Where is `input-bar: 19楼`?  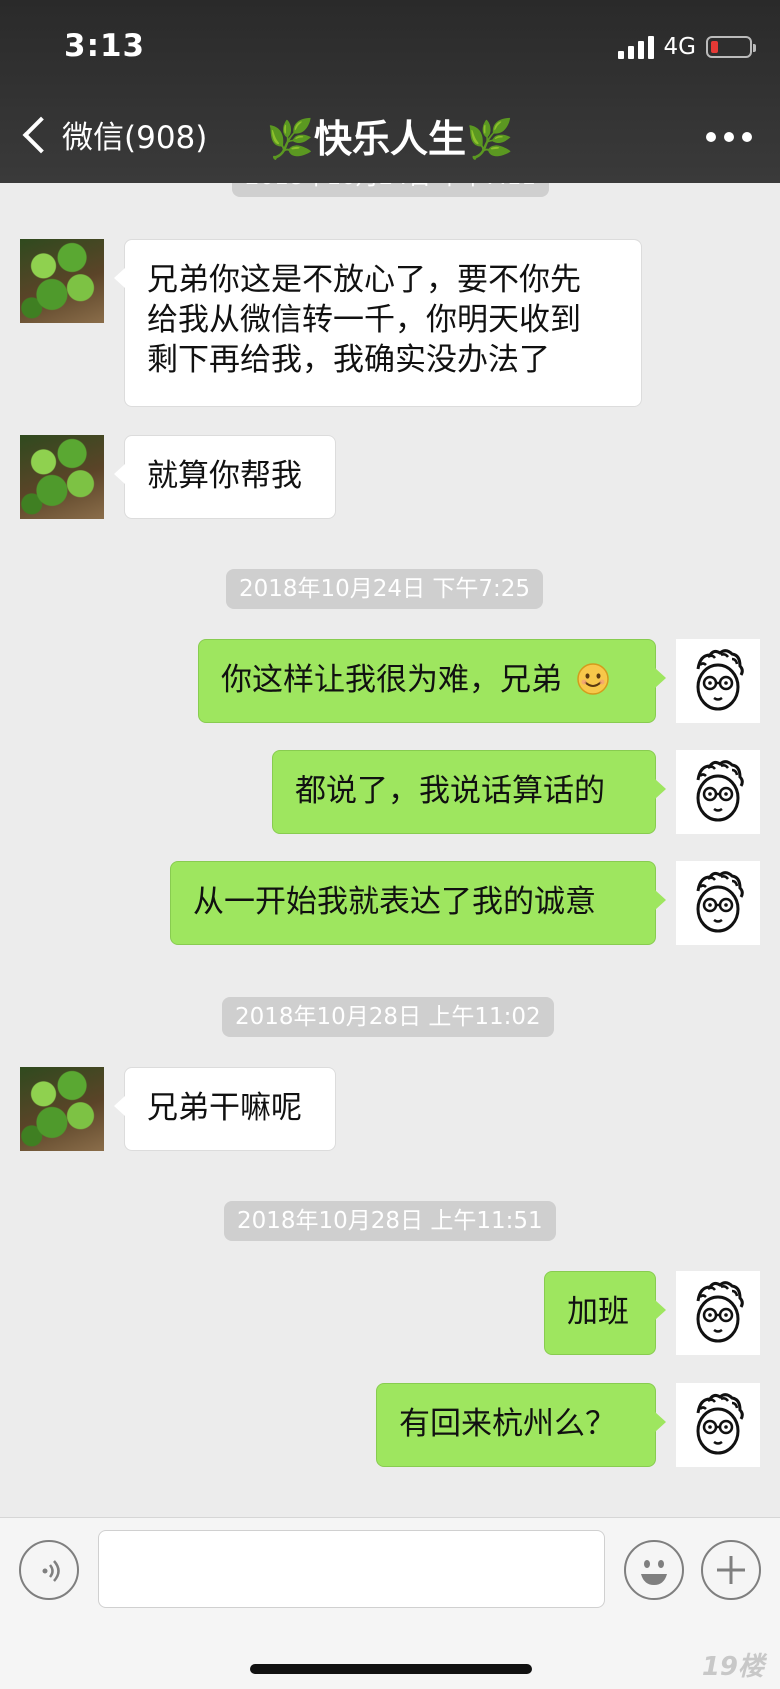
input-bar: 19楼 is located at coordinates (390, 1603).